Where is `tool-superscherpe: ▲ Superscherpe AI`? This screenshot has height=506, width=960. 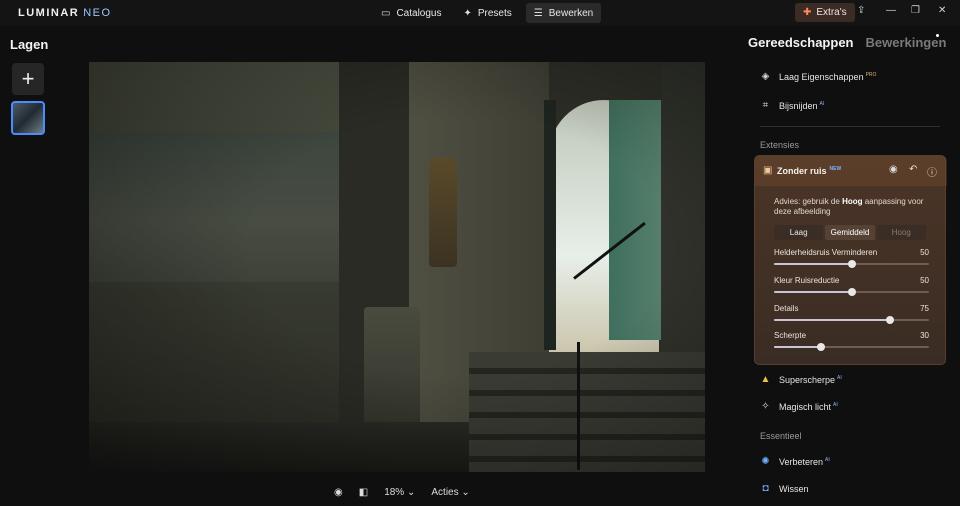
tool-superscherpe: ▲ Superscherpe AI is located at coordinates (801, 379).